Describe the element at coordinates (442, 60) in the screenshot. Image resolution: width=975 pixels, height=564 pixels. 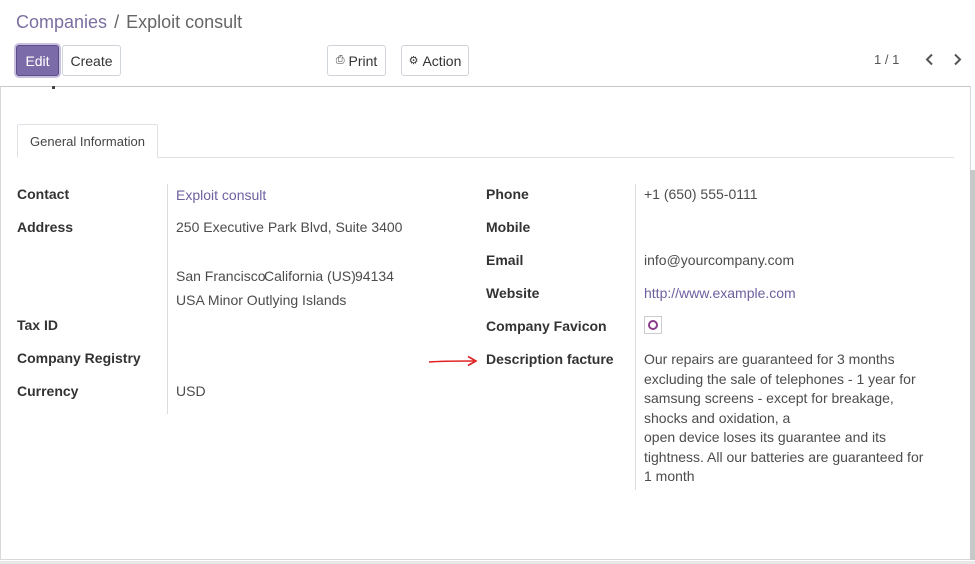
I see `action-button-label: Action` at that location.